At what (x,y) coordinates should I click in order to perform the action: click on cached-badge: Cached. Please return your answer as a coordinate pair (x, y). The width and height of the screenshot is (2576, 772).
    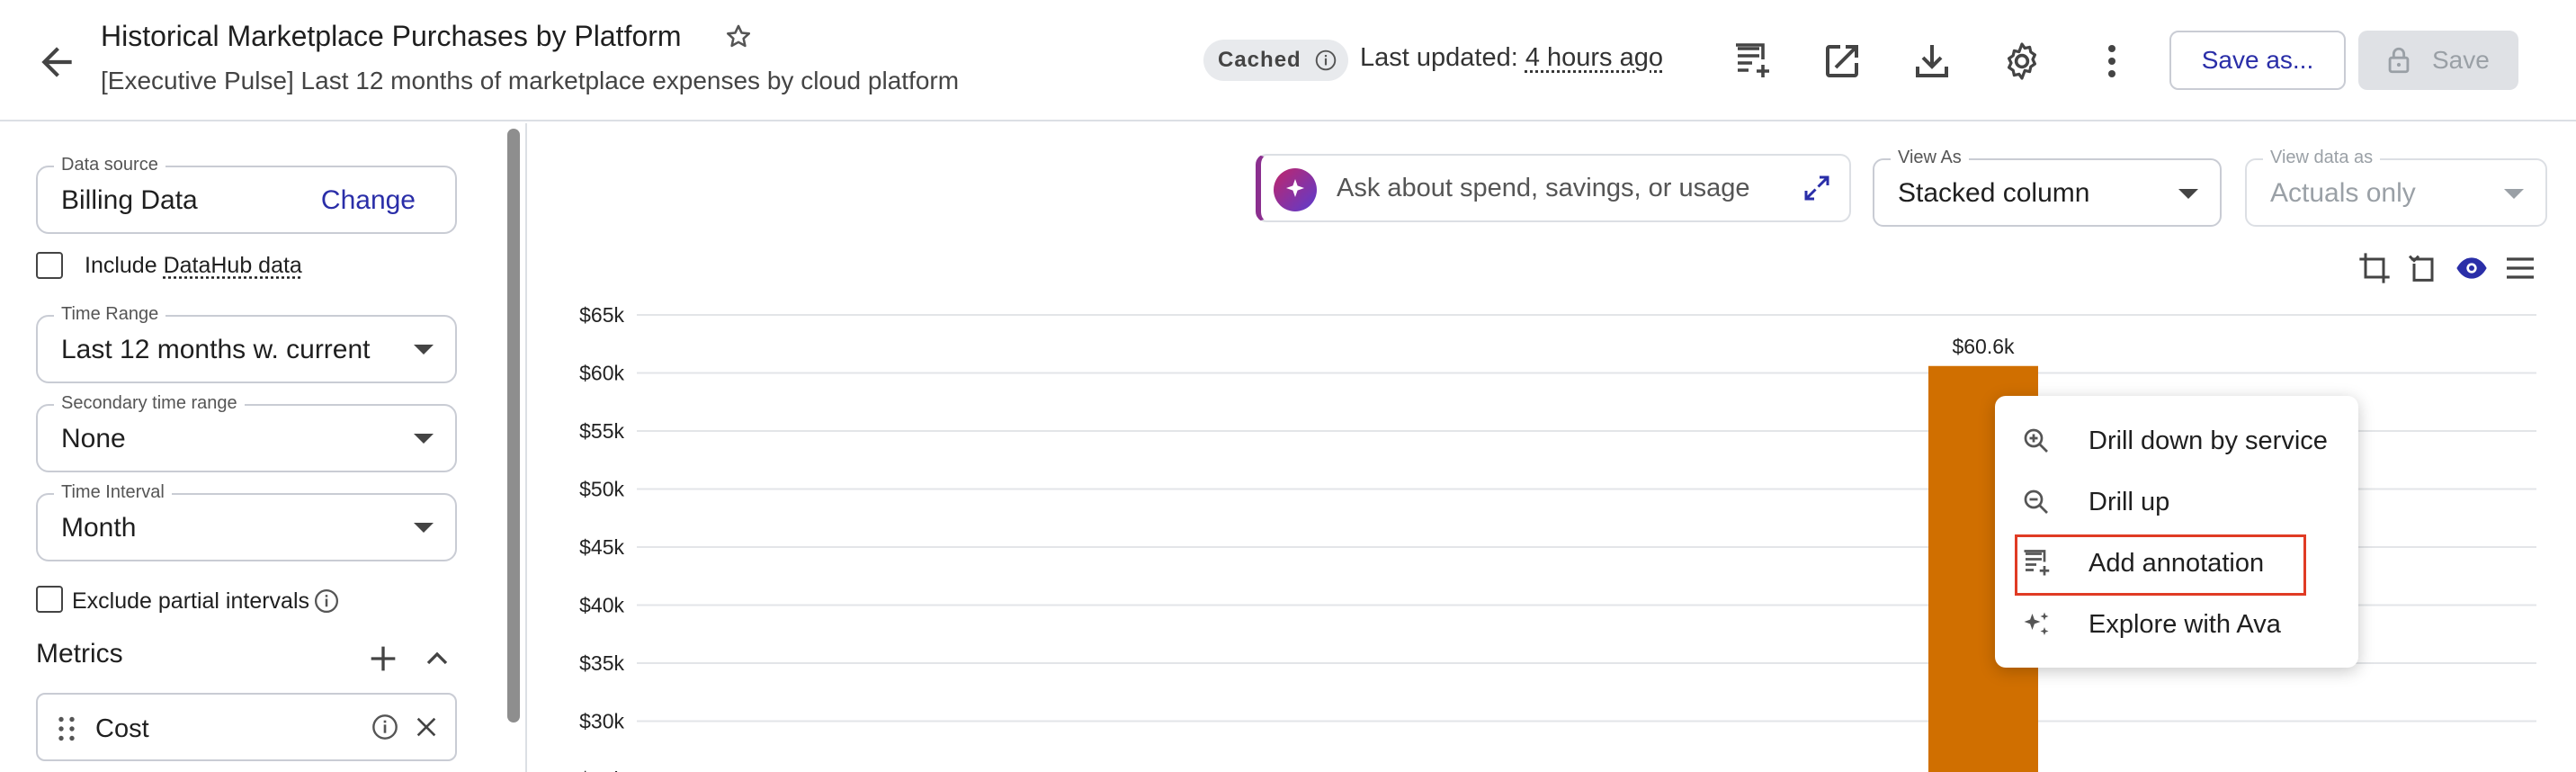
    Looking at the image, I should click on (1275, 60).